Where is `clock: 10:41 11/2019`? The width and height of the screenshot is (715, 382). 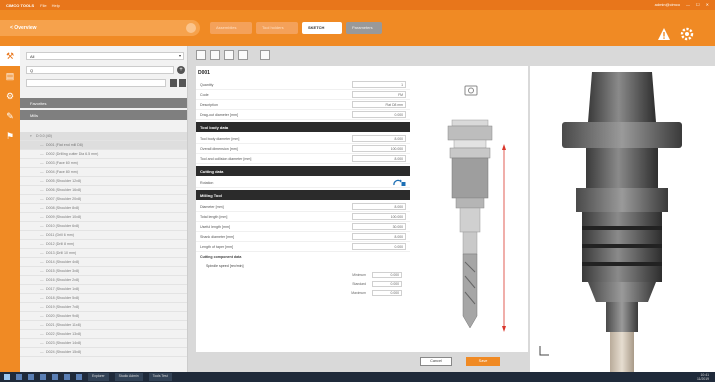
clock: 10:41 11/2019 is located at coordinates (703, 377).